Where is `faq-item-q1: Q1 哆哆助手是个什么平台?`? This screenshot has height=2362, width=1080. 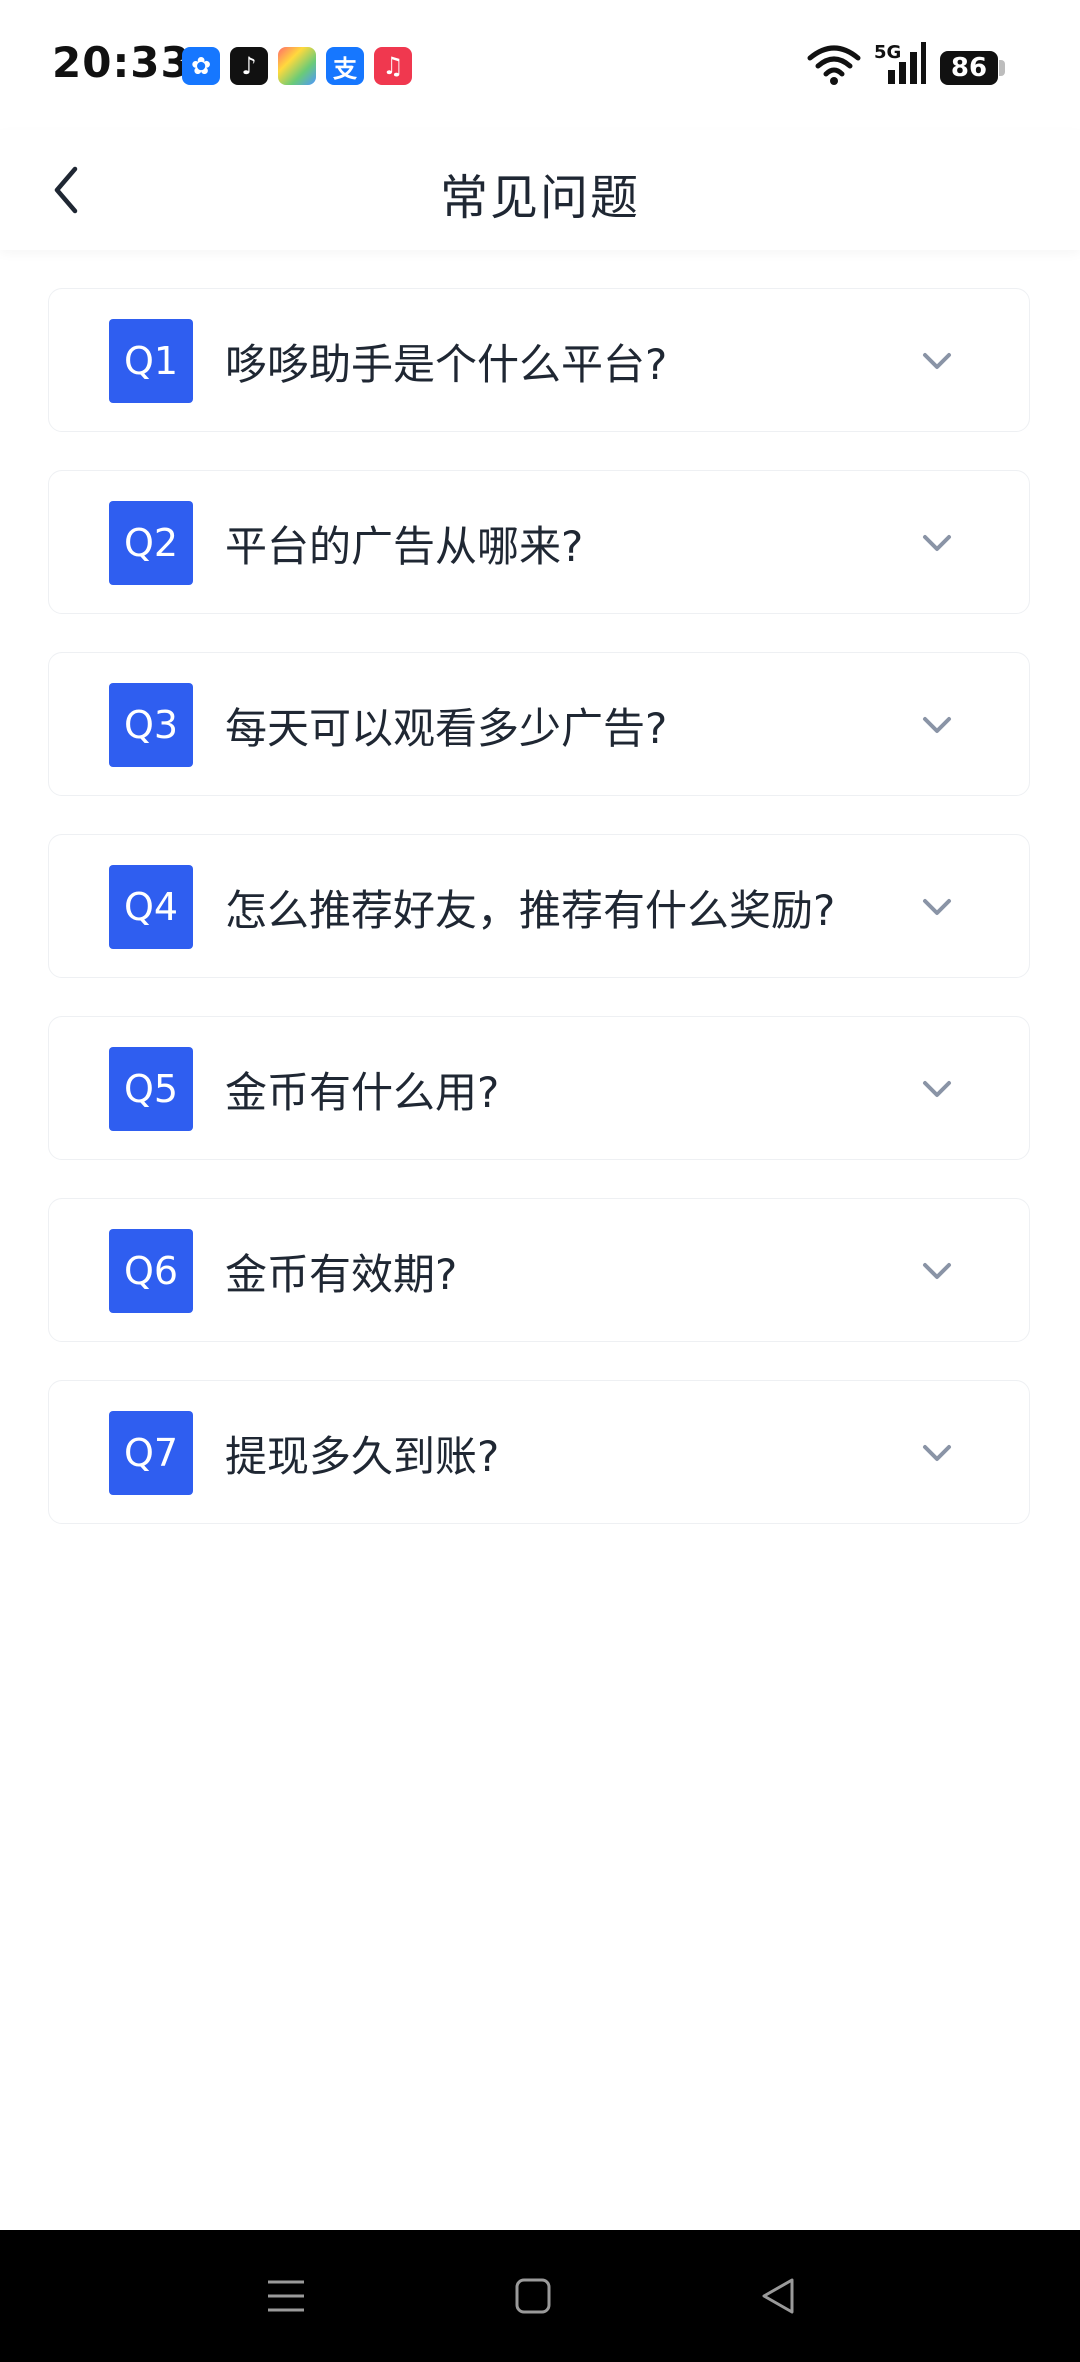 faq-item-q1: Q1 哆哆助手是个什么平台? is located at coordinates (539, 360).